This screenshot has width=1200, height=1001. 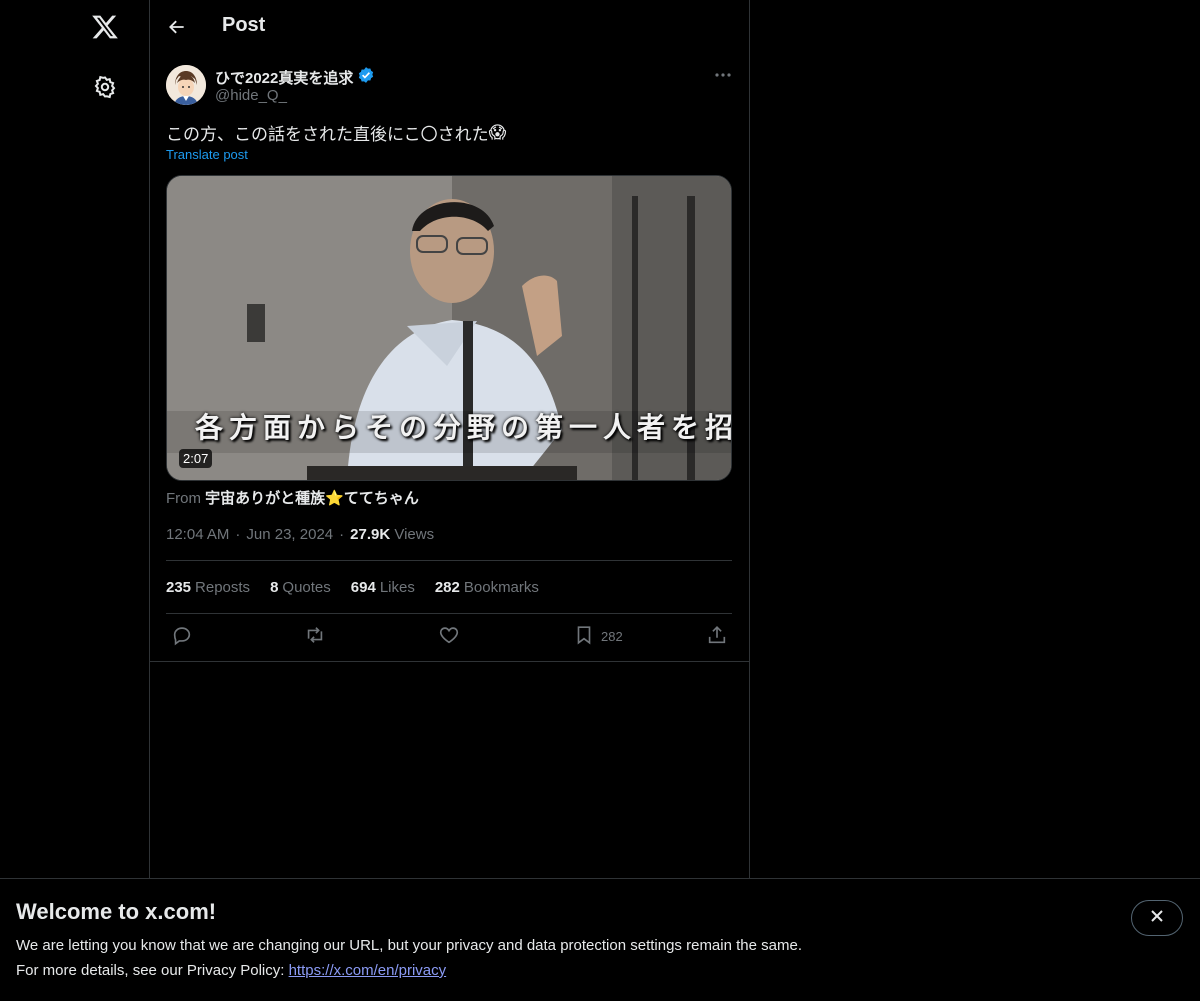 What do you see at coordinates (74, 500) in the screenshot?
I see `left-nav` at bounding box center [74, 500].